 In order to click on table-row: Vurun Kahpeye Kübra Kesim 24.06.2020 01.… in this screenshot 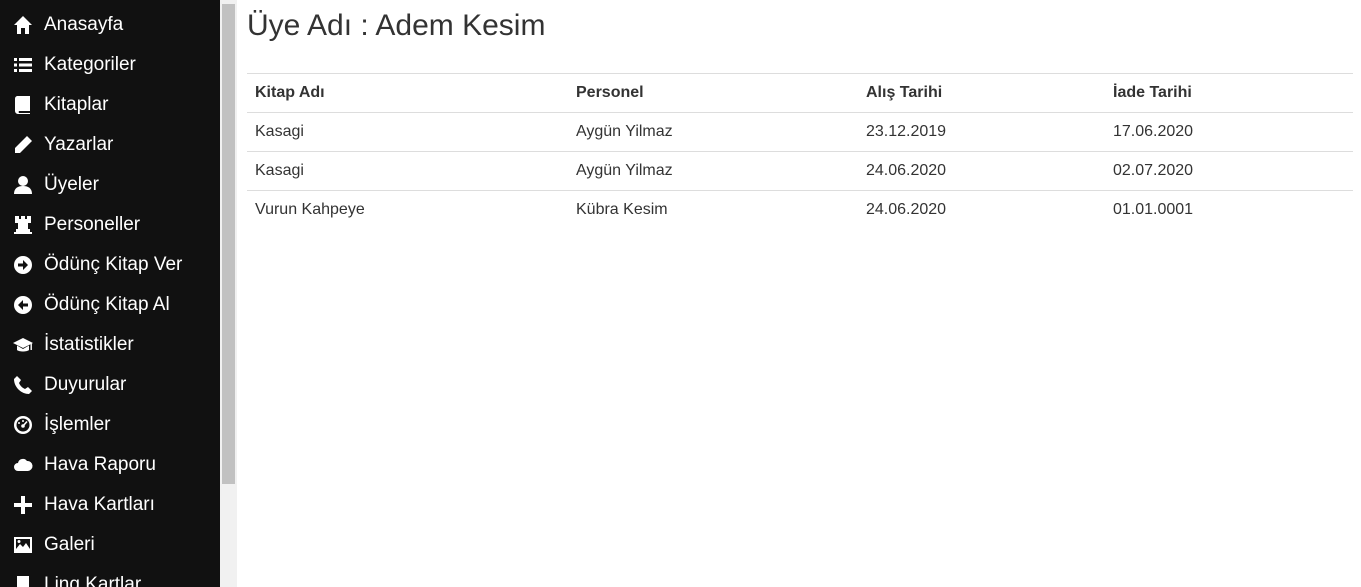, I will do `click(800, 209)`.